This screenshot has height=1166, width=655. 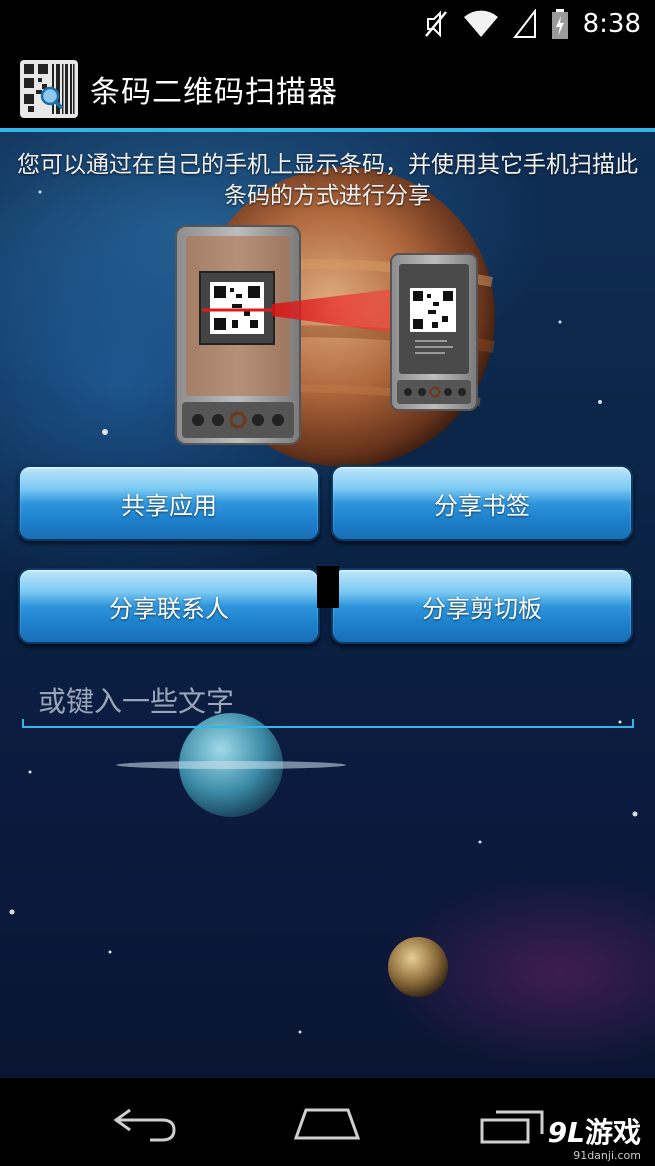 I want to click on recent-apps-icon, so click(x=513, y=1128).